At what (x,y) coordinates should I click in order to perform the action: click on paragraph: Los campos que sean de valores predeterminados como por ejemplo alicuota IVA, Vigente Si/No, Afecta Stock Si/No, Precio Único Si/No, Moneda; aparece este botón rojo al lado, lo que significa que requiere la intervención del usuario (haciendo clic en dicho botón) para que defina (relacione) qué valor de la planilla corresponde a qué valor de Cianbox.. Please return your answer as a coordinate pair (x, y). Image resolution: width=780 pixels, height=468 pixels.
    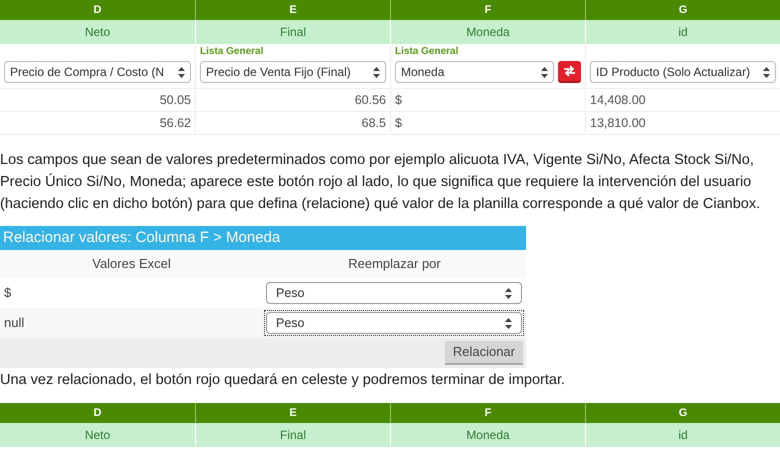
    Looking at the image, I should click on (381, 182).